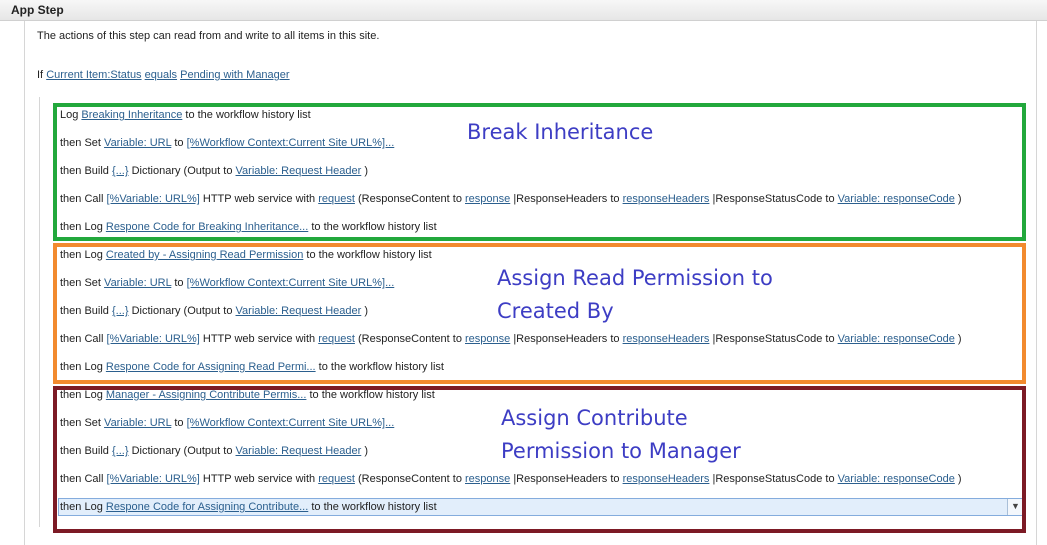 Image resolution: width=1047 pixels, height=545 pixels. What do you see at coordinates (40, 75) in the screenshot?
I see `if-keyword: If` at bounding box center [40, 75].